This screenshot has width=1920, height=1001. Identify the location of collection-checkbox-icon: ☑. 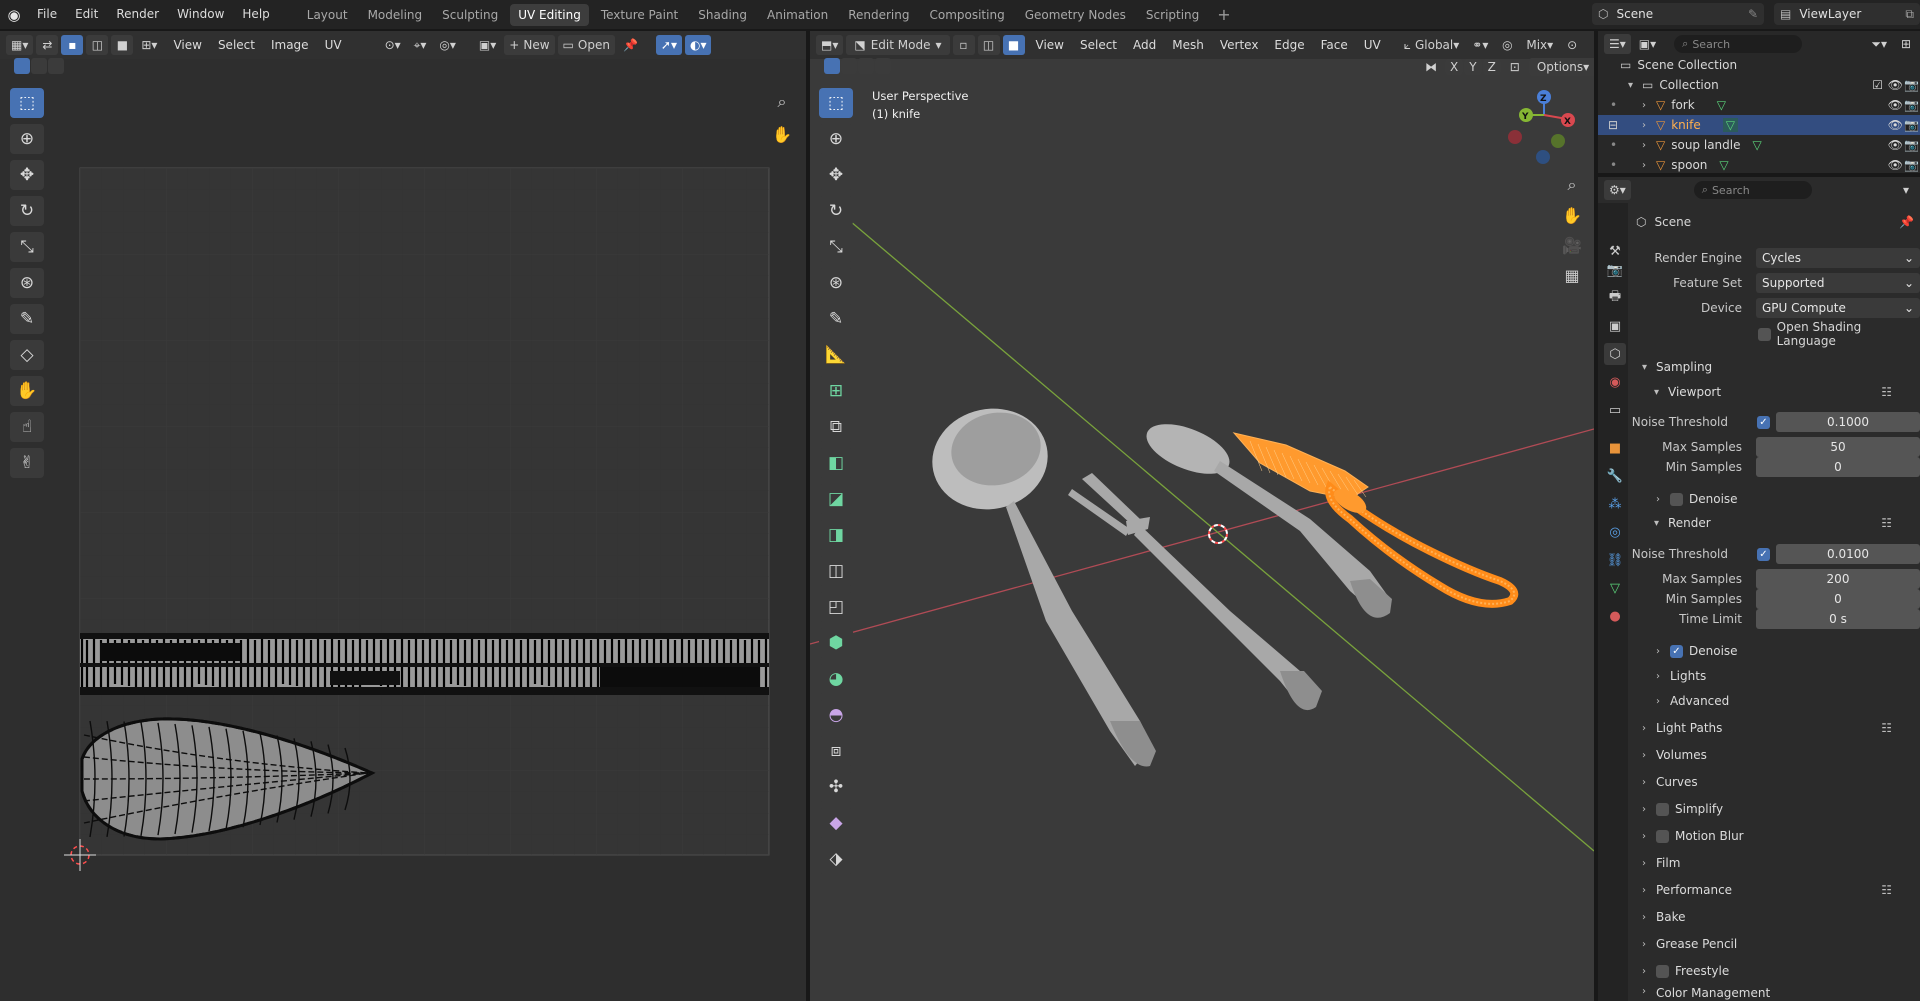
(1877, 85).